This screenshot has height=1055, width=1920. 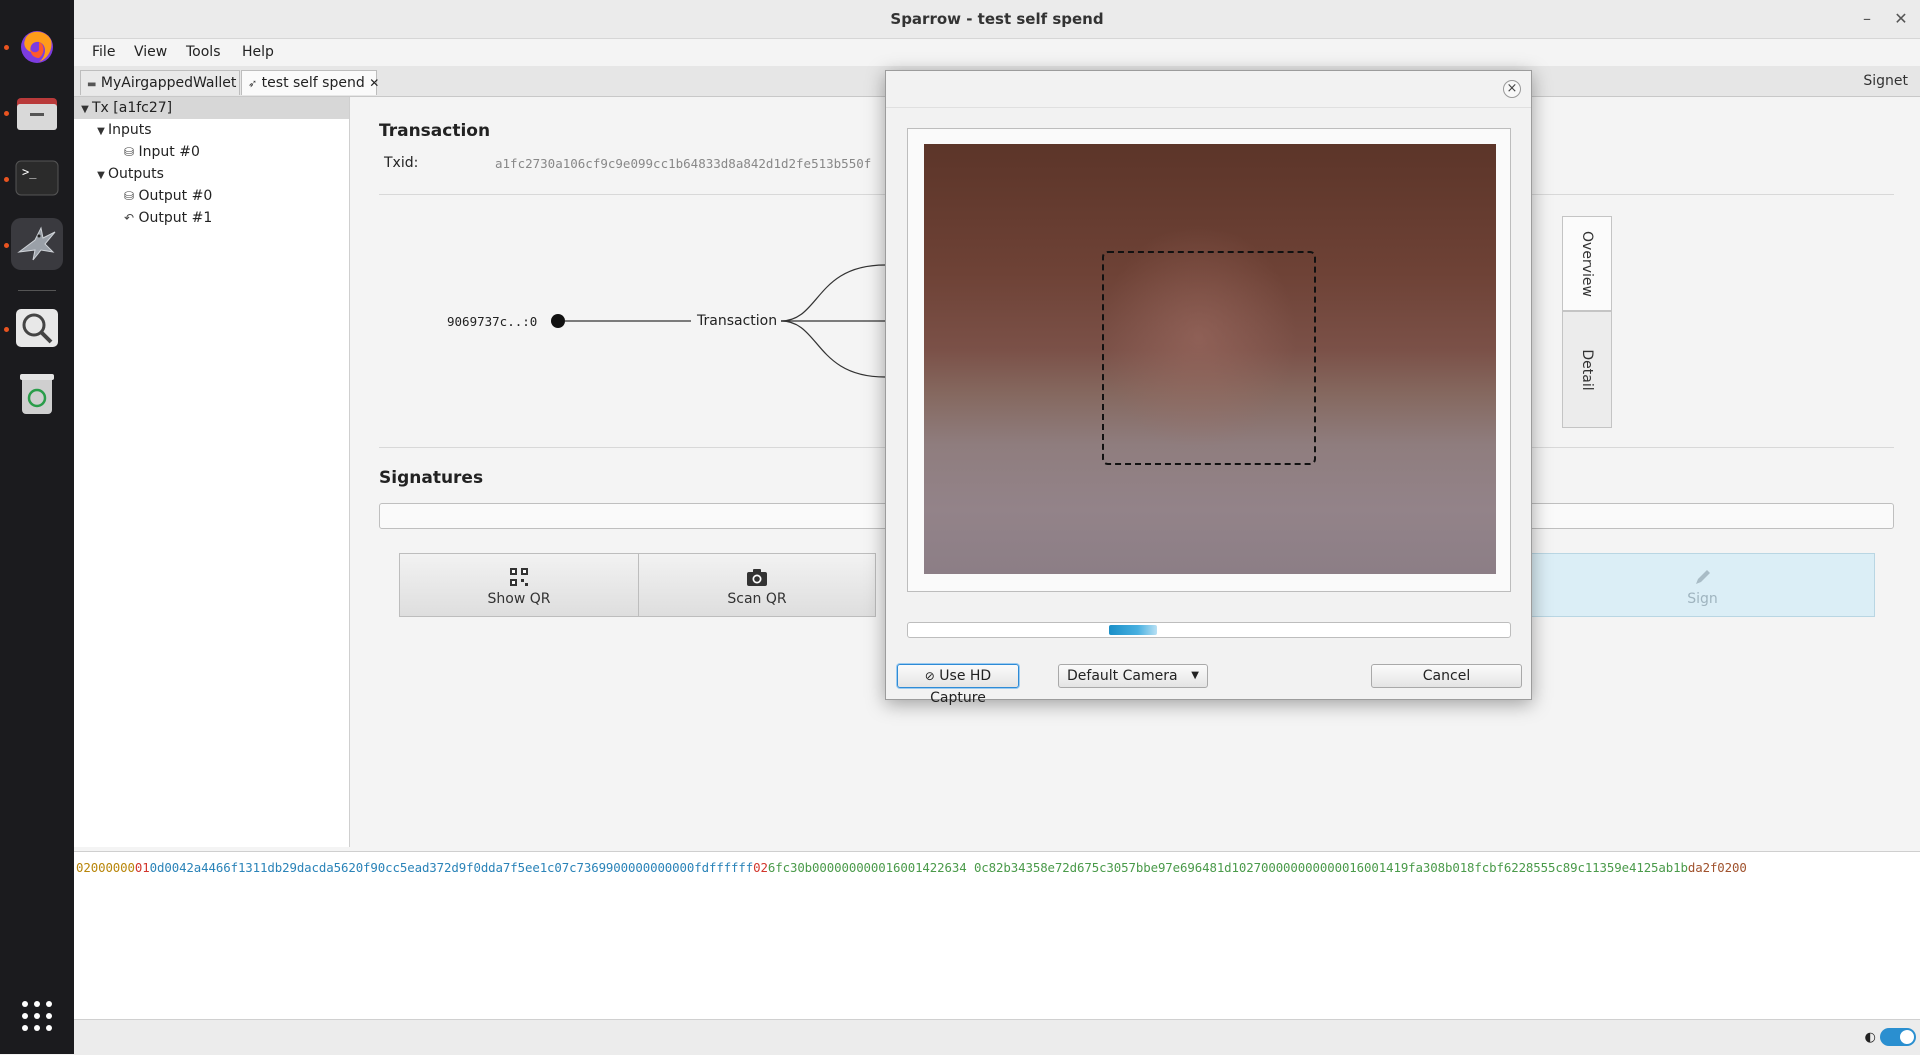 What do you see at coordinates (150, 52) in the screenshot?
I see `menu-view: View` at bounding box center [150, 52].